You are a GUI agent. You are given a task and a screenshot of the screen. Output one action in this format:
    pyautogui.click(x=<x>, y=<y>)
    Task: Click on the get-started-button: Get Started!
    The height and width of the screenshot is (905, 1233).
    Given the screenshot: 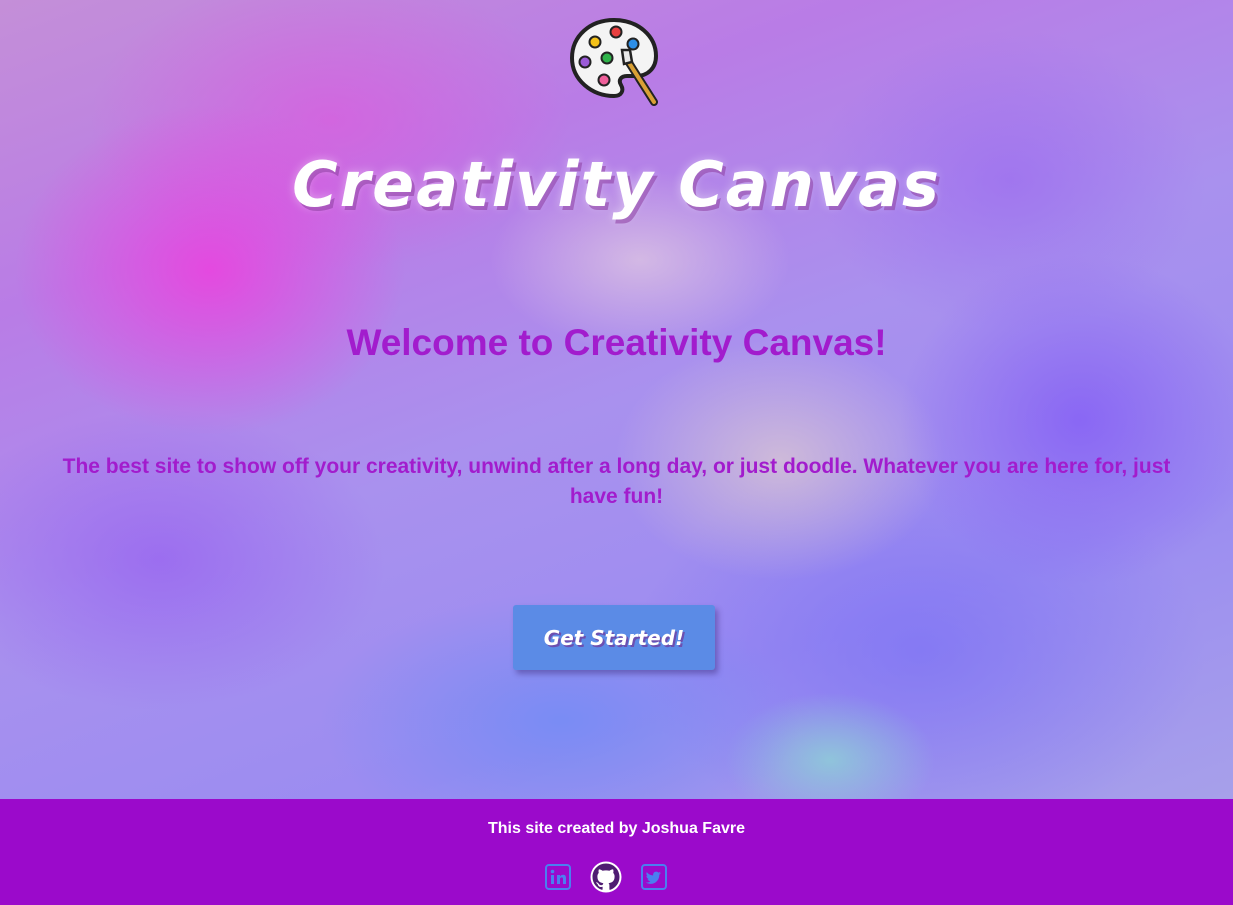 What is the action you would take?
    pyautogui.click(x=614, y=637)
    